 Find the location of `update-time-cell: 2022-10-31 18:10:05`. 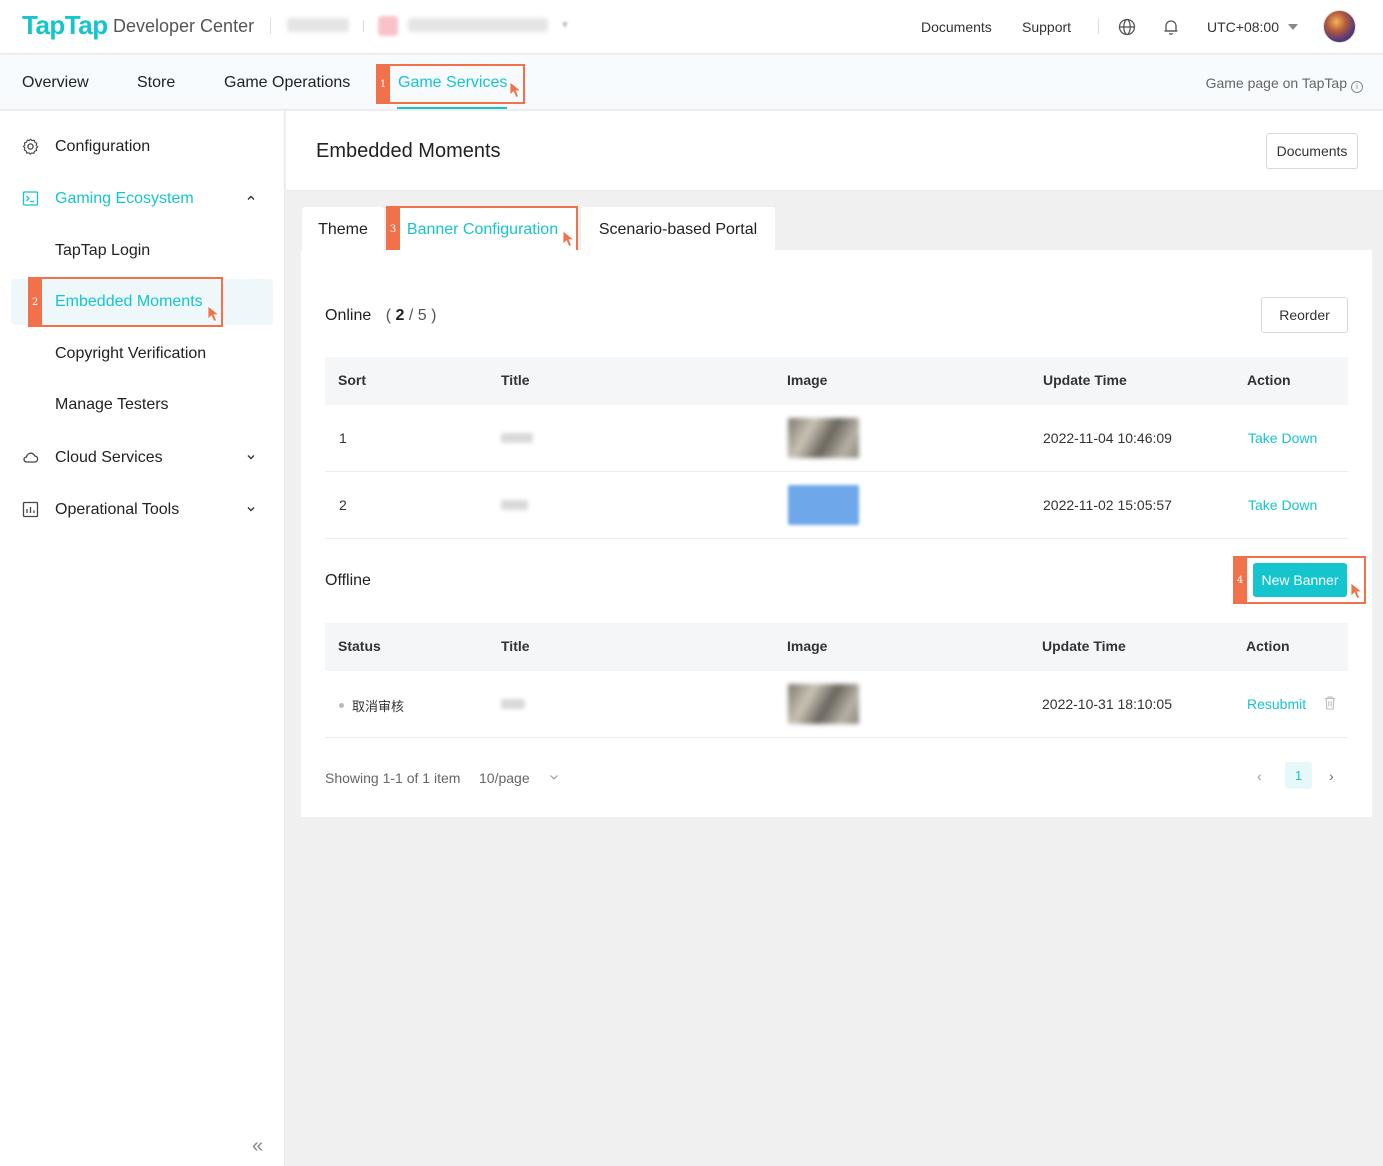

update-time-cell: 2022-10-31 18:10:05 is located at coordinates (1107, 704).